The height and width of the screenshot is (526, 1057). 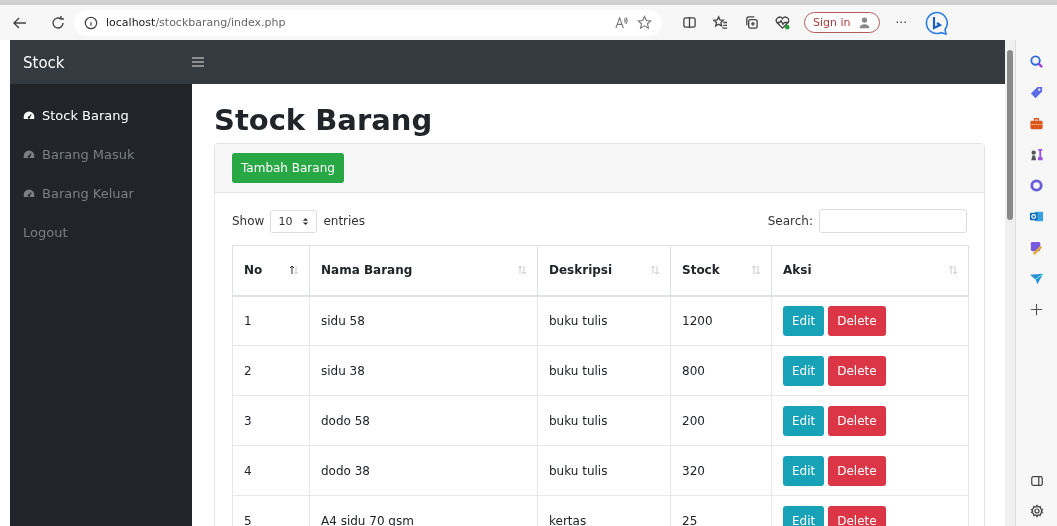 What do you see at coordinates (720, 22) in the screenshot?
I see `favorites-icon` at bounding box center [720, 22].